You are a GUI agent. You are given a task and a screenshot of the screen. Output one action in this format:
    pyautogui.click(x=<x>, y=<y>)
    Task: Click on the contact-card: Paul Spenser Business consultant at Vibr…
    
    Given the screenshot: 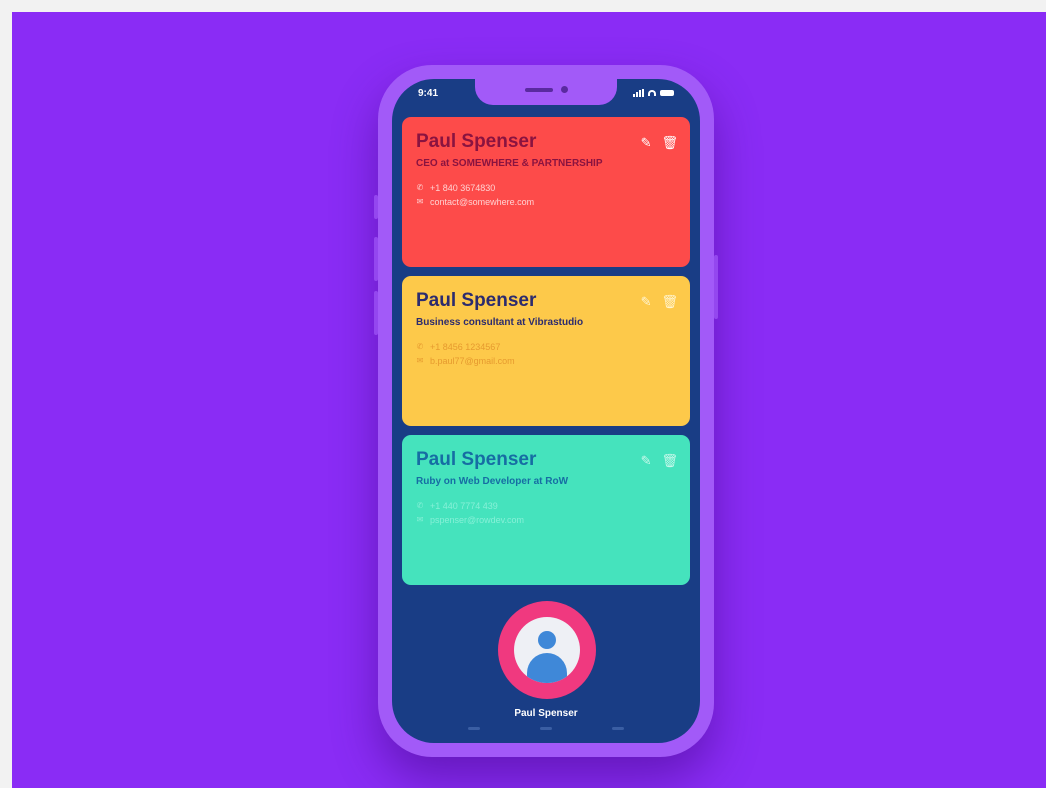 What is the action you would take?
    pyautogui.click(x=546, y=351)
    